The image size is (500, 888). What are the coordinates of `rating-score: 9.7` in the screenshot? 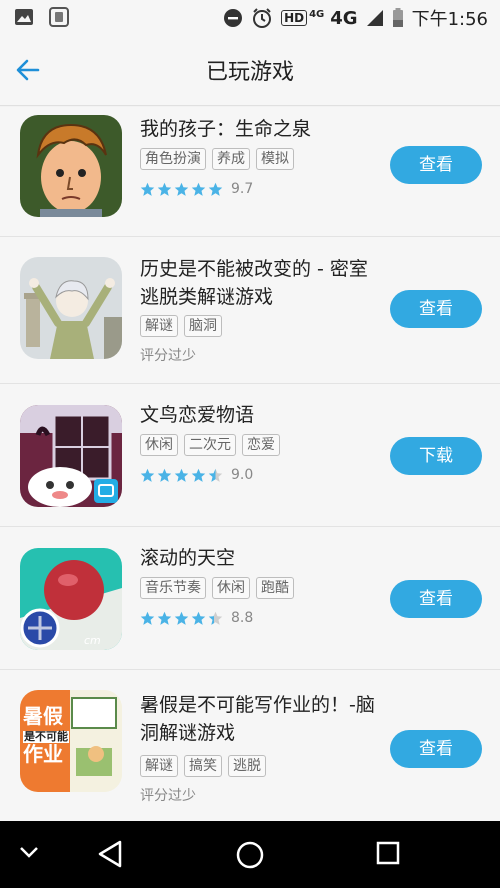 It's located at (242, 189).